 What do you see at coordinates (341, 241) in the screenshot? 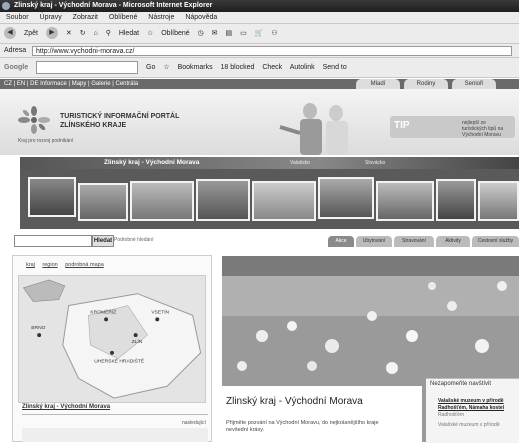
I see `tab-events: Akce` at bounding box center [341, 241].